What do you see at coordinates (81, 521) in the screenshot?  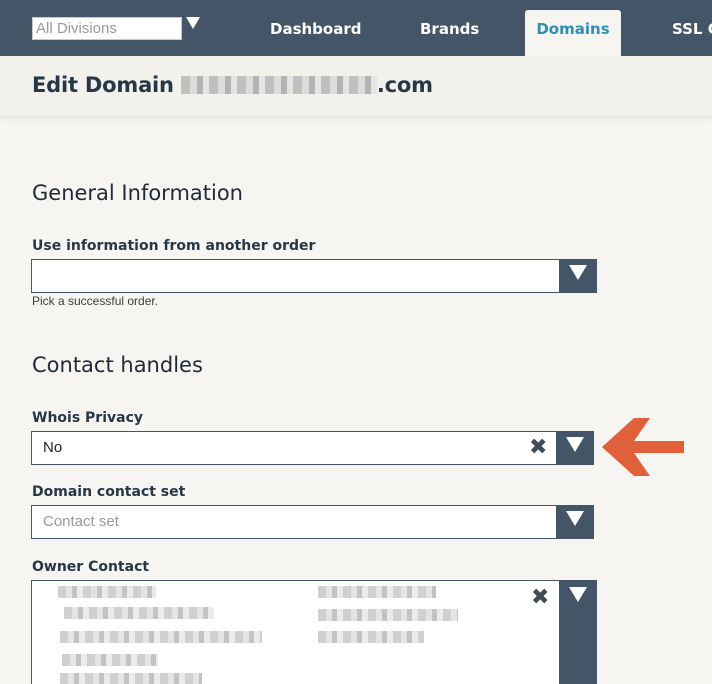 I see `contact-set-placeholder: Contact set` at bounding box center [81, 521].